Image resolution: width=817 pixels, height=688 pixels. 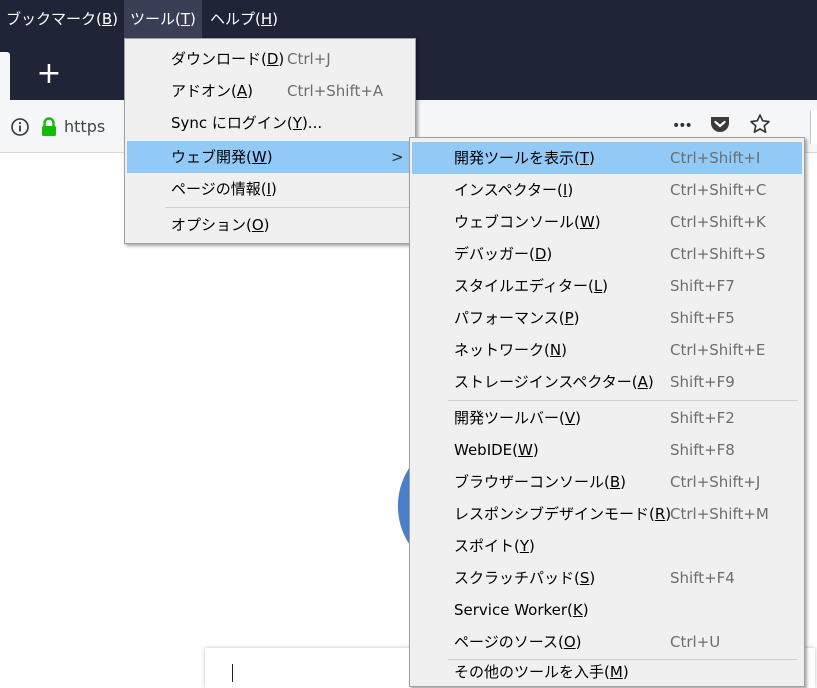 What do you see at coordinates (20, 127) in the screenshot?
I see `info-icon` at bounding box center [20, 127].